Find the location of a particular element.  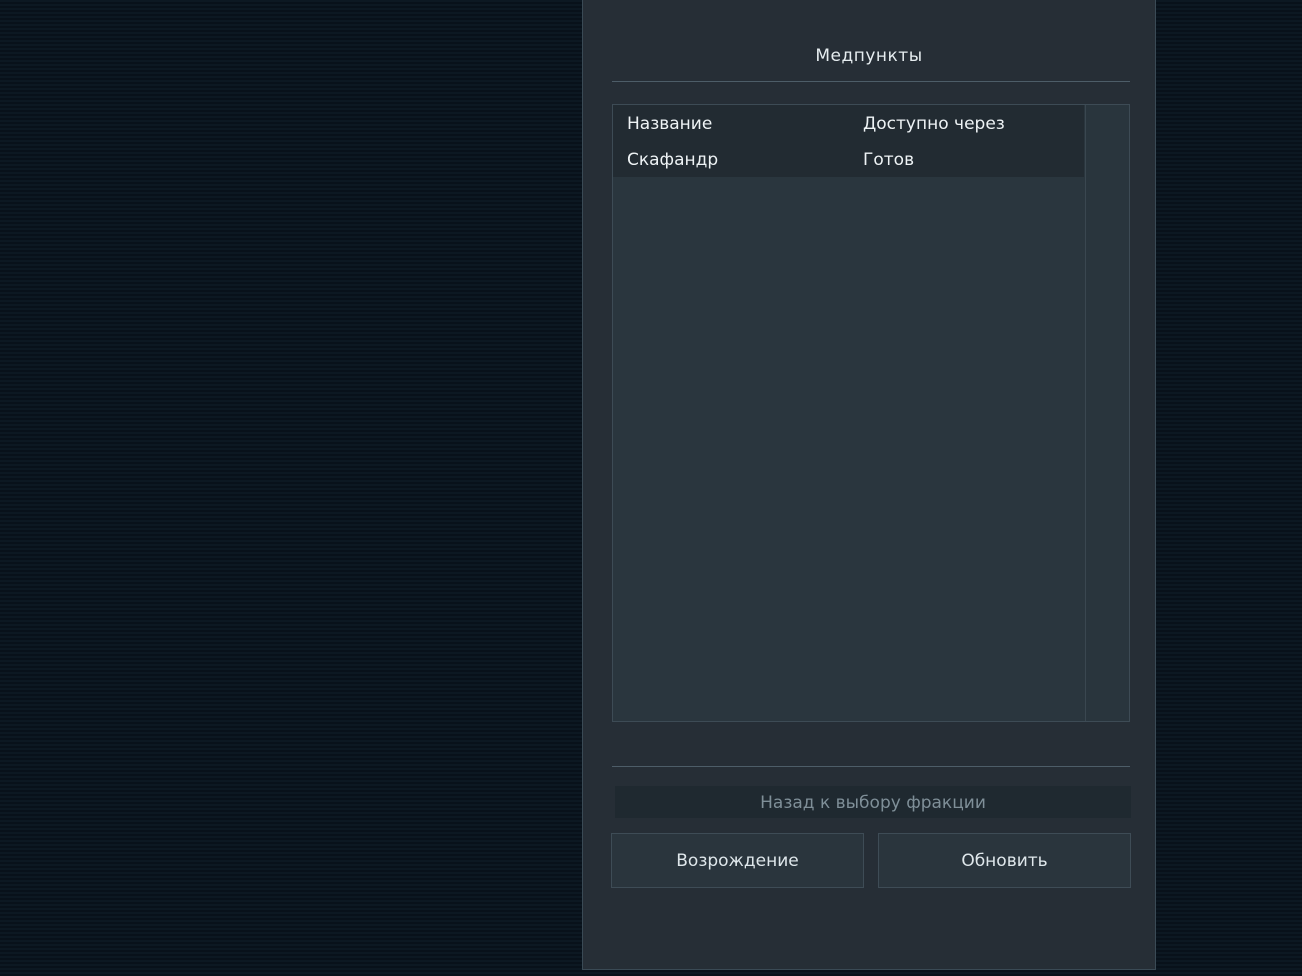

respawn-button: Возрождение is located at coordinates (737, 860).